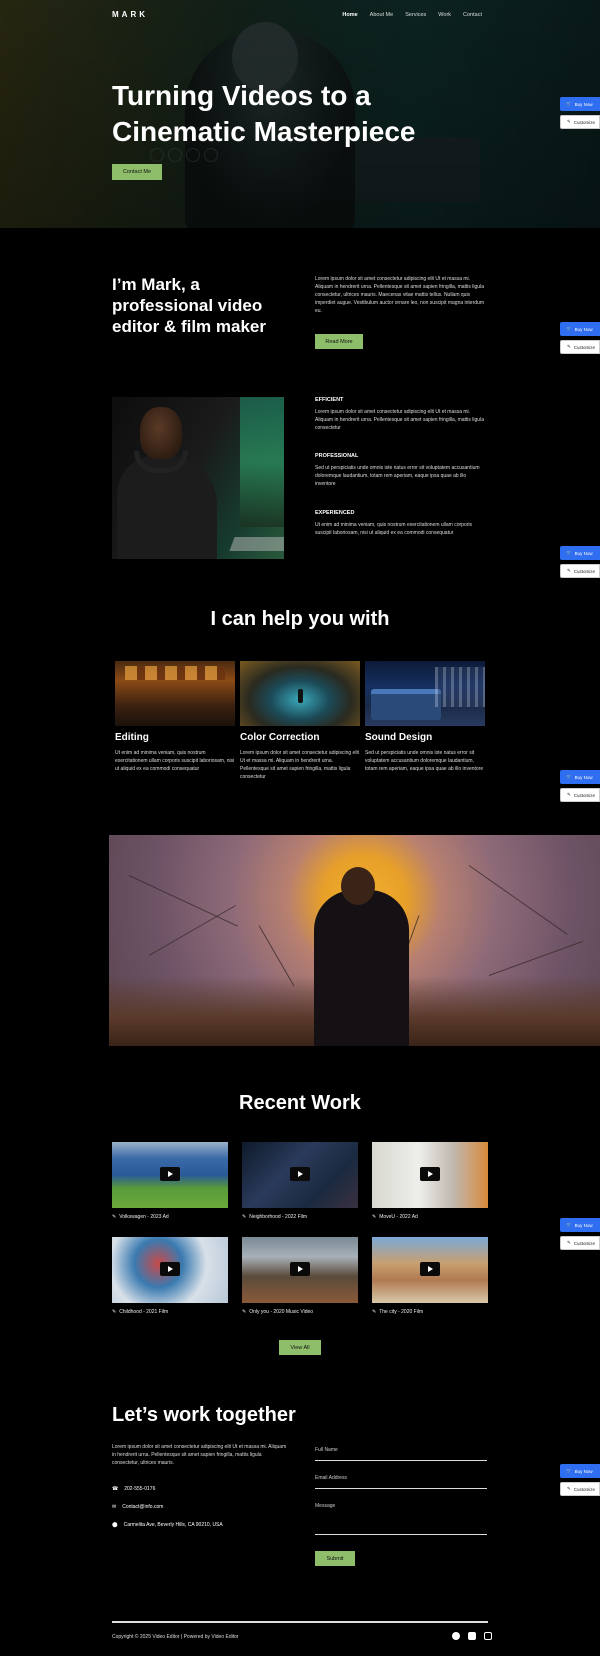  Describe the element at coordinates (115, 1489) in the screenshot. I see `phone-icon: ☎` at that location.